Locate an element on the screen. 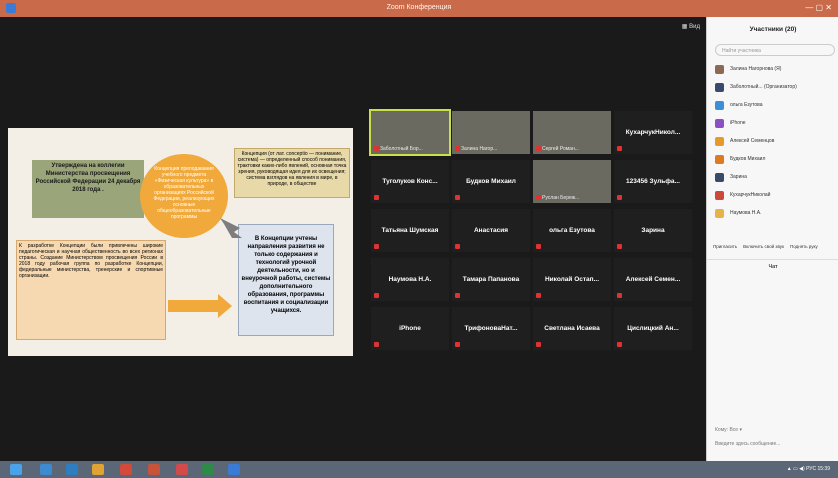  chat-recipient-select: Все is located at coordinates (733, 430).